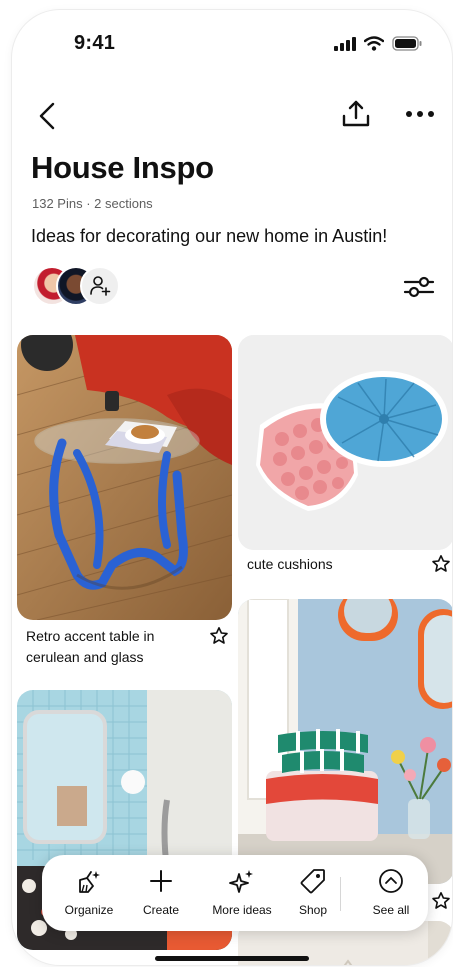  What do you see at coordinates (391, 881) in the screenshot?
I see `chevron-up-circle-icon` at bounding box center [391, 881].